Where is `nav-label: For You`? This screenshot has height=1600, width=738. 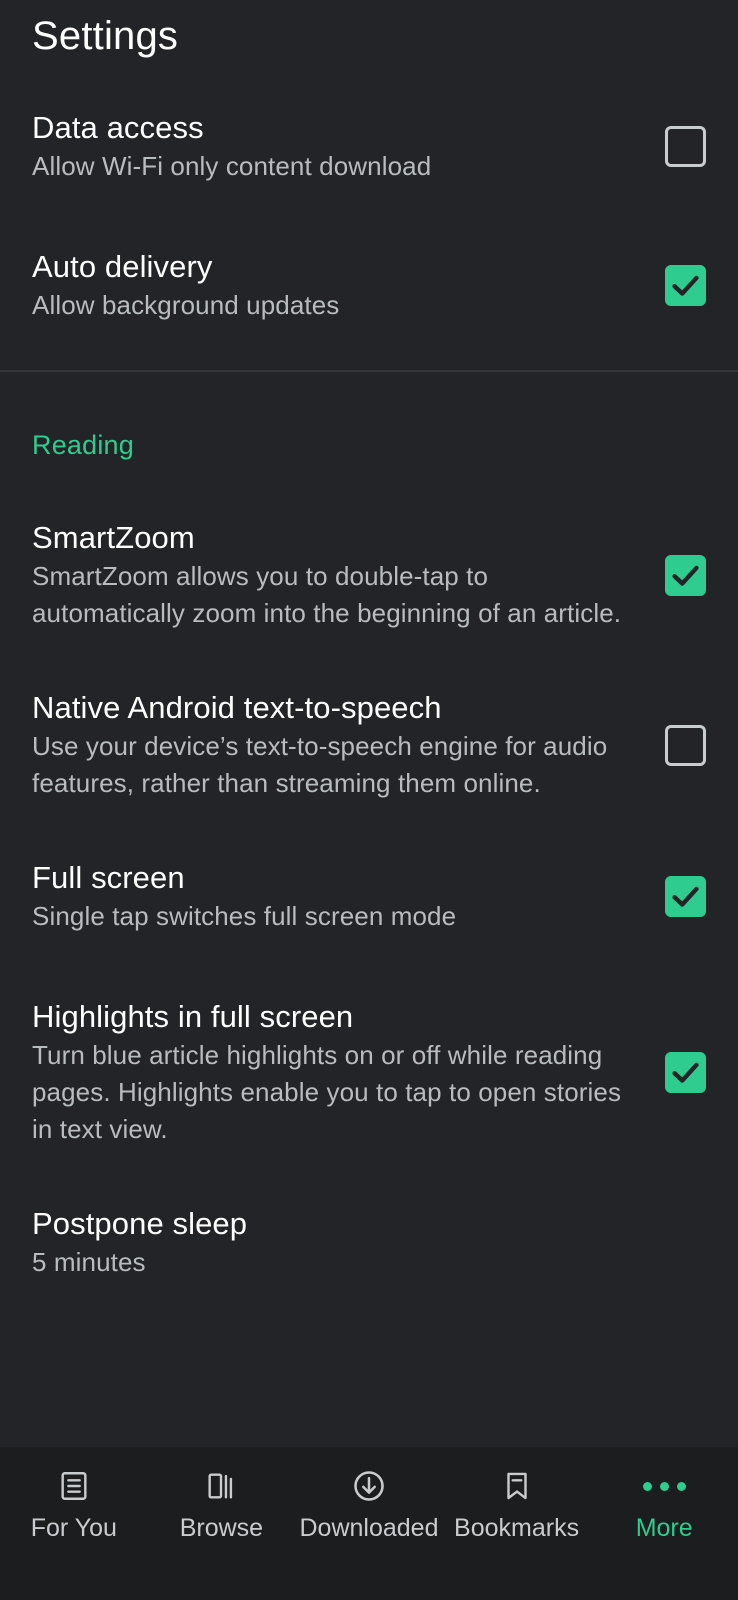 nav-label: For You is located at coordinates (73, 1528).